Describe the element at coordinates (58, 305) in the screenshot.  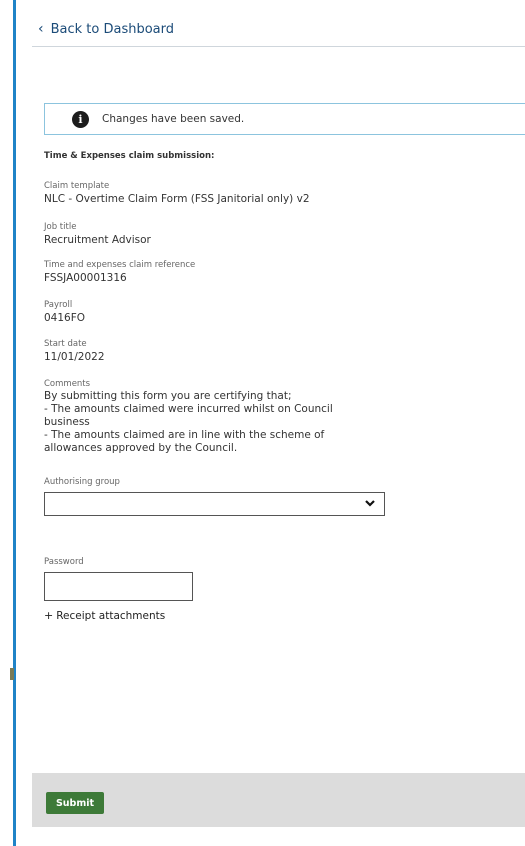
I see `payroll-label: Payroll` at that location.